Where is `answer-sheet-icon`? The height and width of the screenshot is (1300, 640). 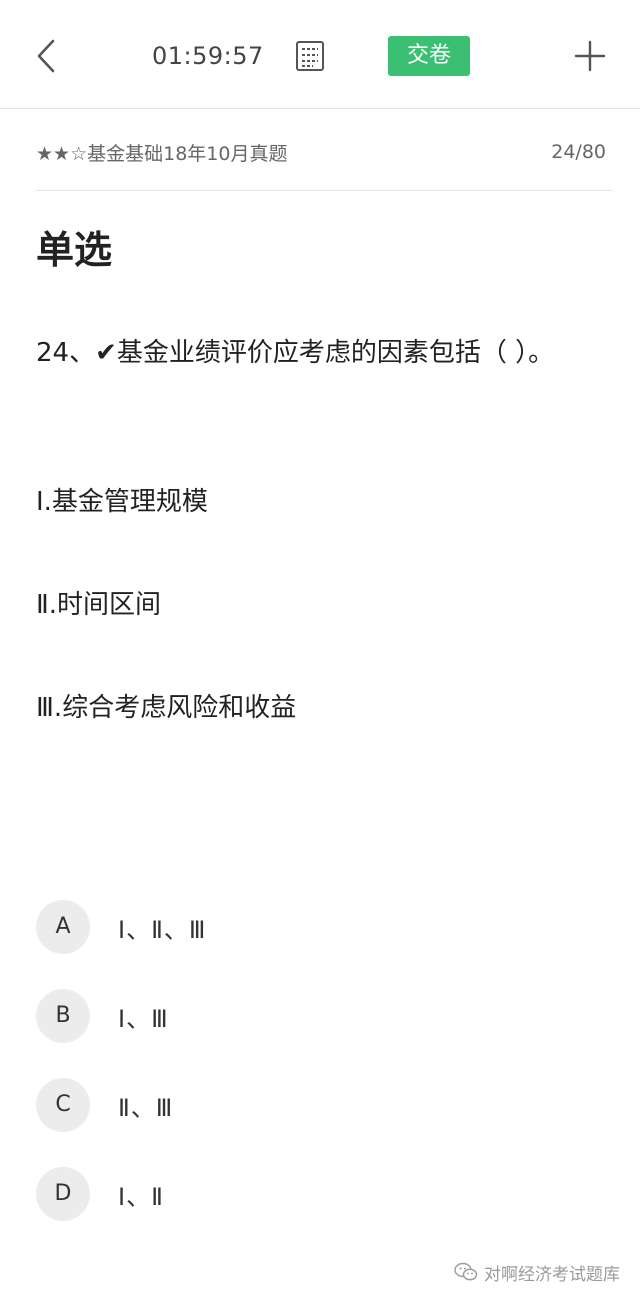
answer-sheet-icon is located at coordinates (310, 56).